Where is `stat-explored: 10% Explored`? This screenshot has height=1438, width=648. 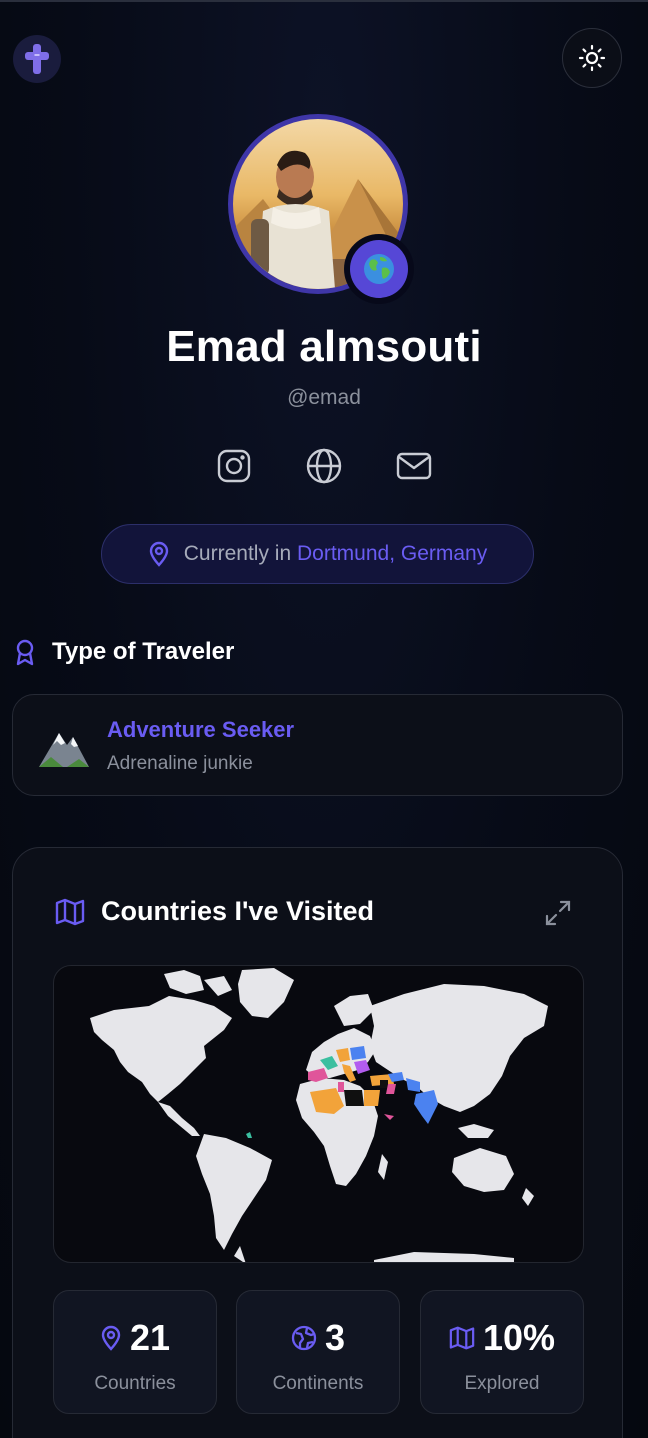
stat-explored: 10% Explored is located at coordinates (502, 1352).